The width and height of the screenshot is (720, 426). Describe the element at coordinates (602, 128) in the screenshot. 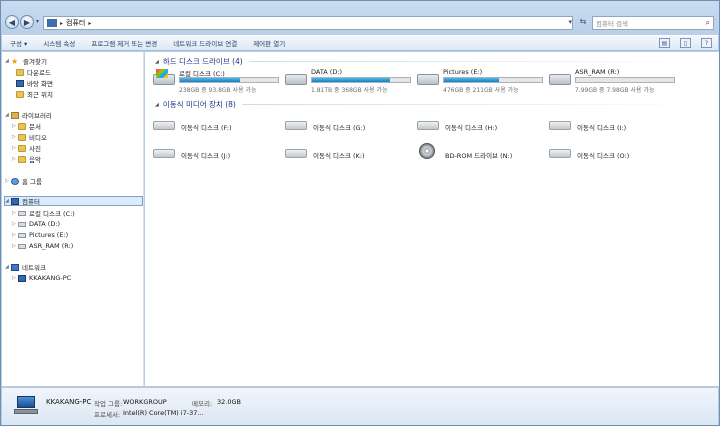

I see `removable-drive-name: 이동식 디스크 (I:)` at that location.